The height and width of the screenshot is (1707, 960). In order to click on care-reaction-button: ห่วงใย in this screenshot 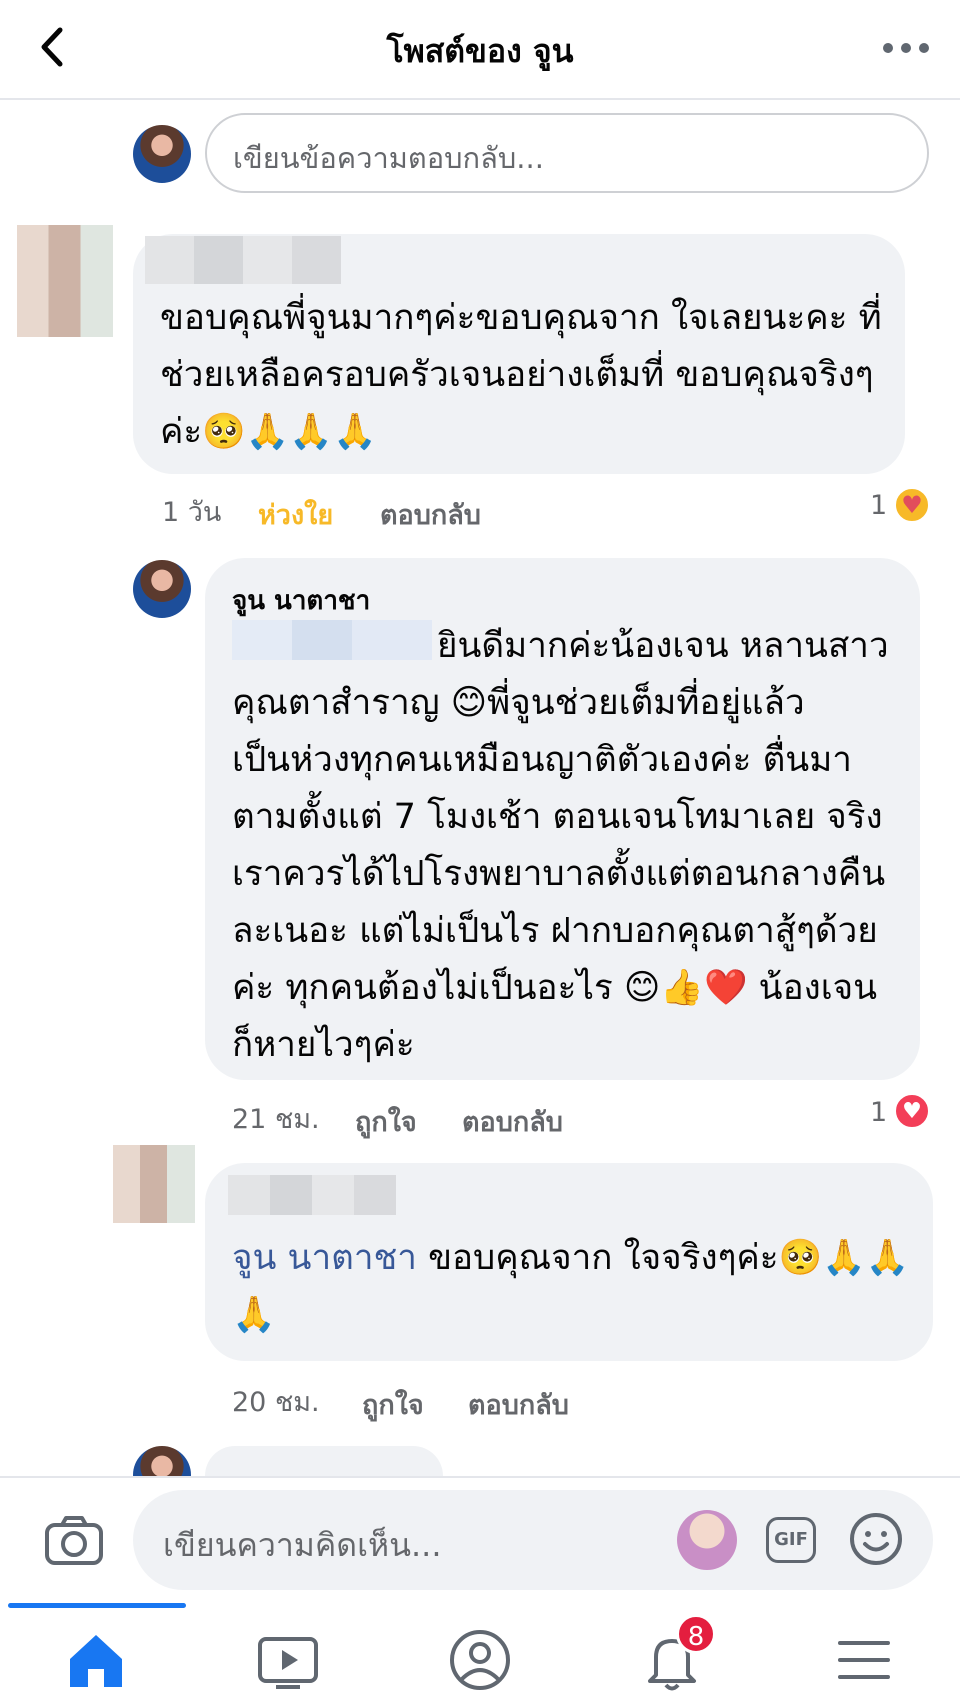, I will do `click(295, 514)`.